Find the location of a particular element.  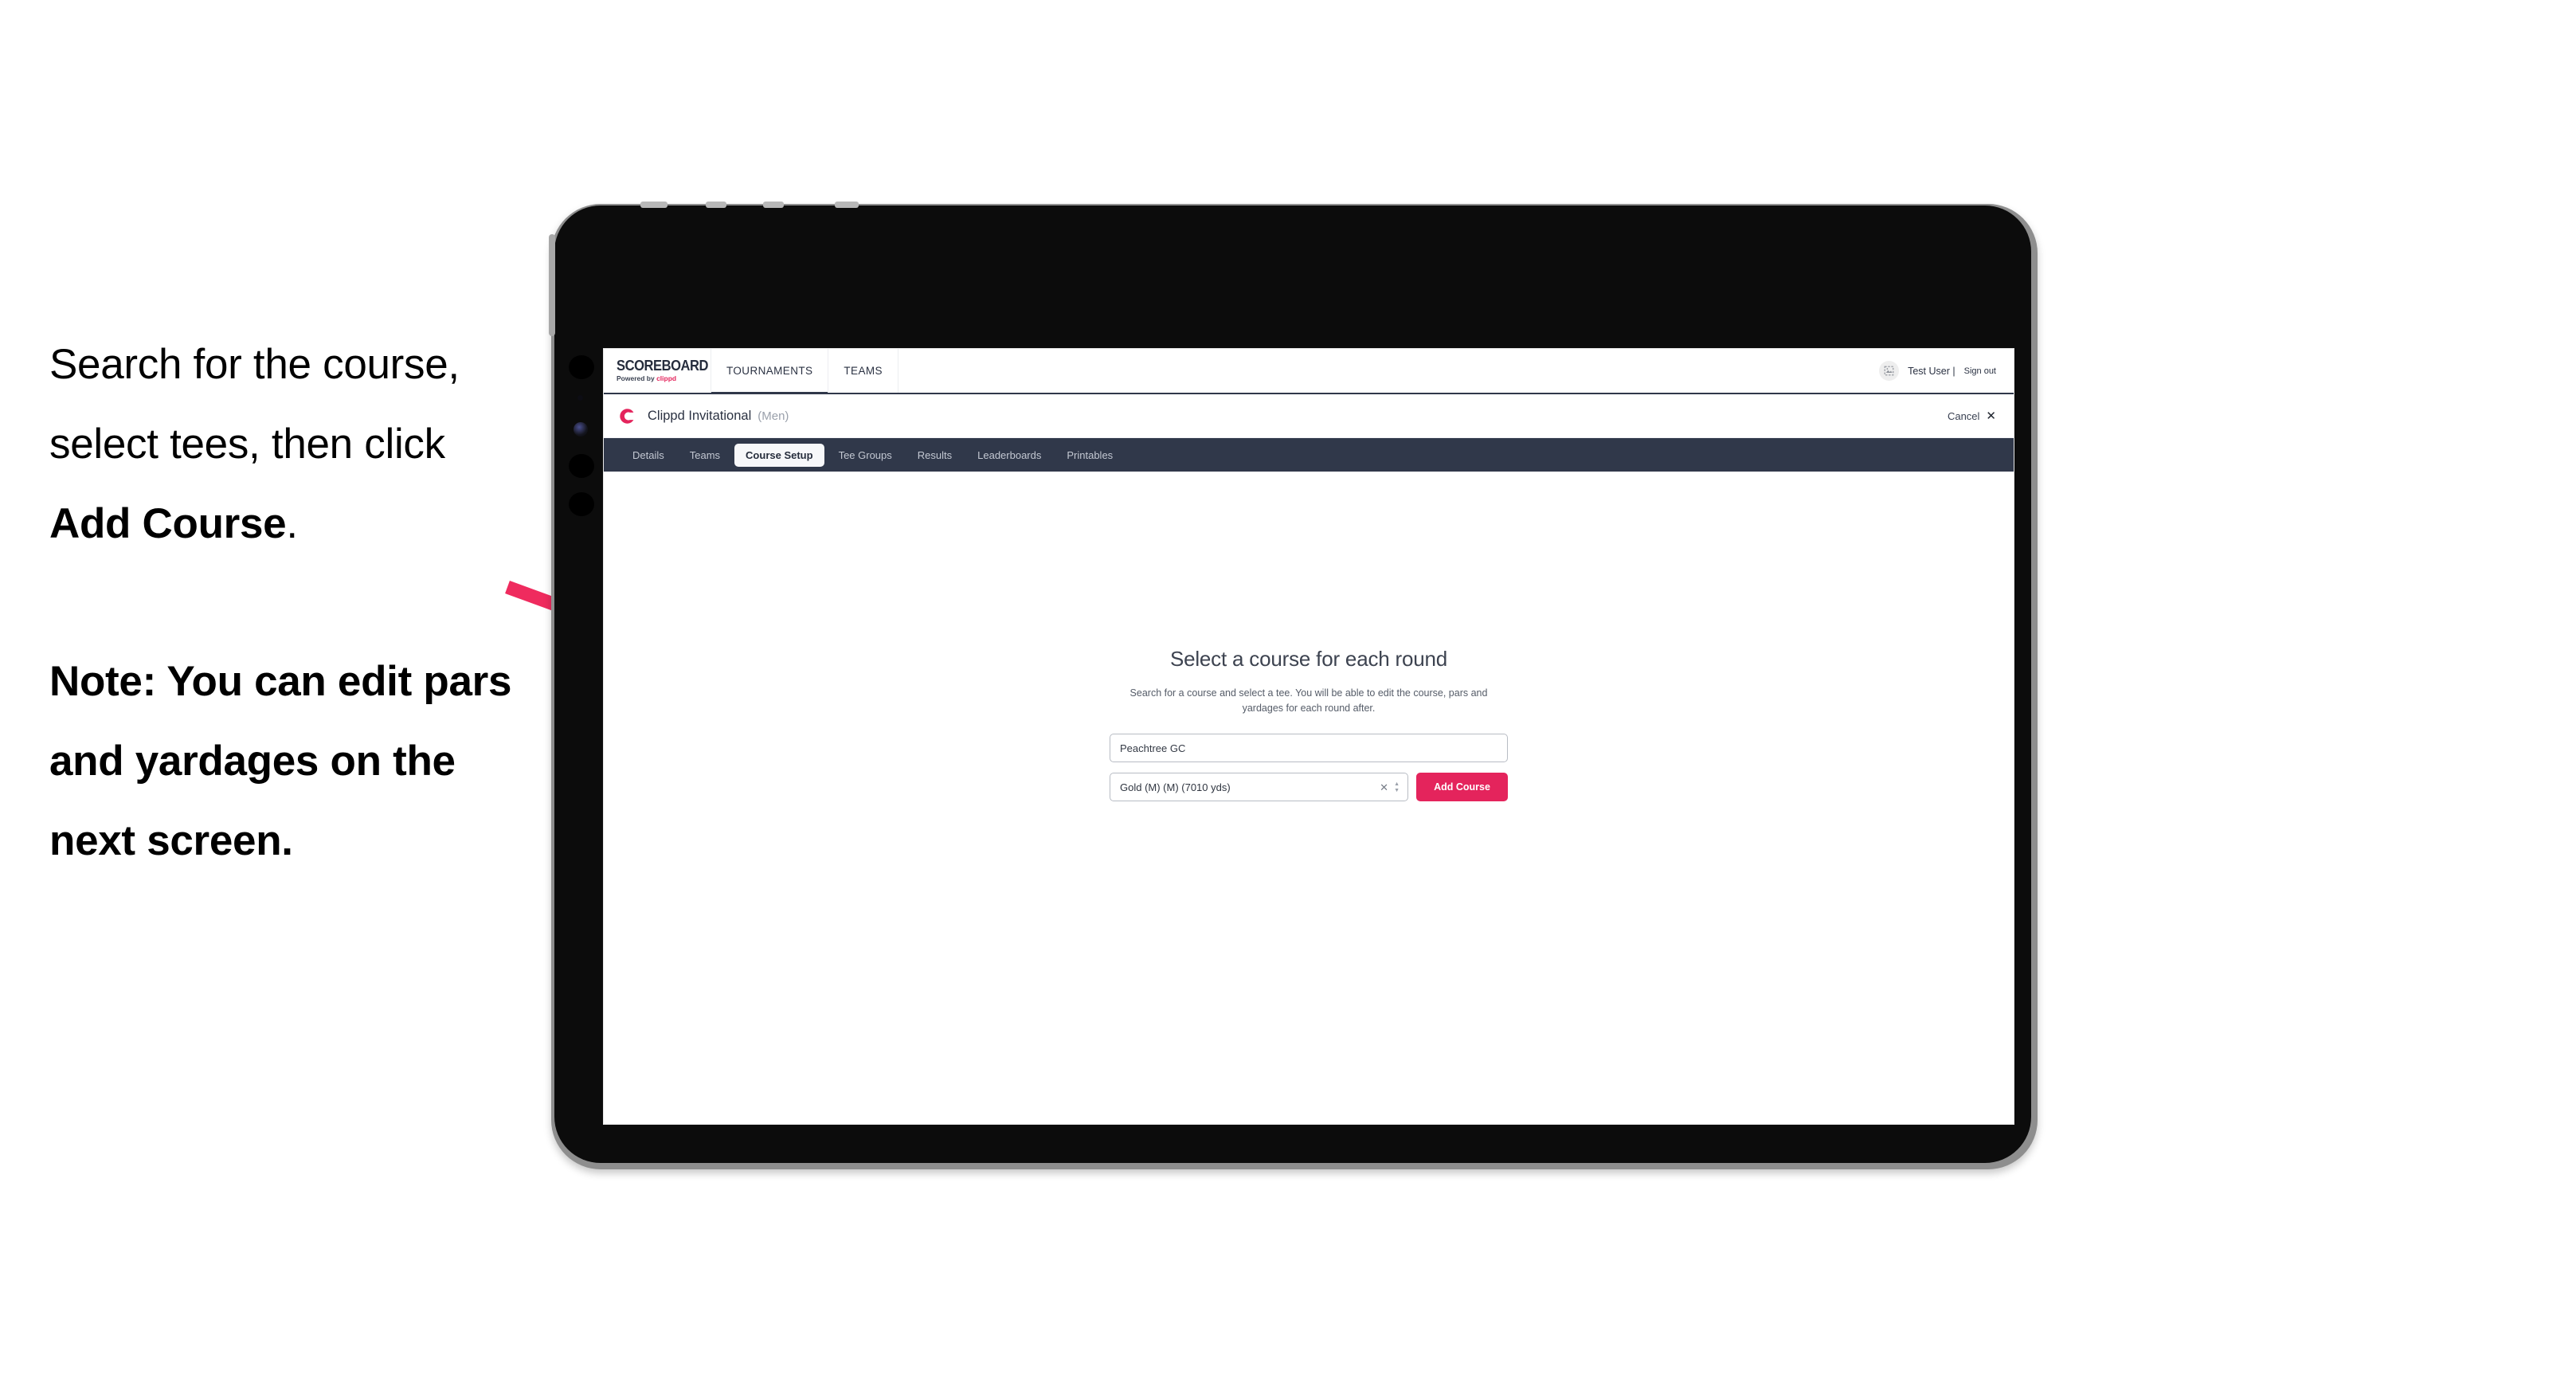

account-area: Test User | Sign out is located at coordinates (1946, 371).